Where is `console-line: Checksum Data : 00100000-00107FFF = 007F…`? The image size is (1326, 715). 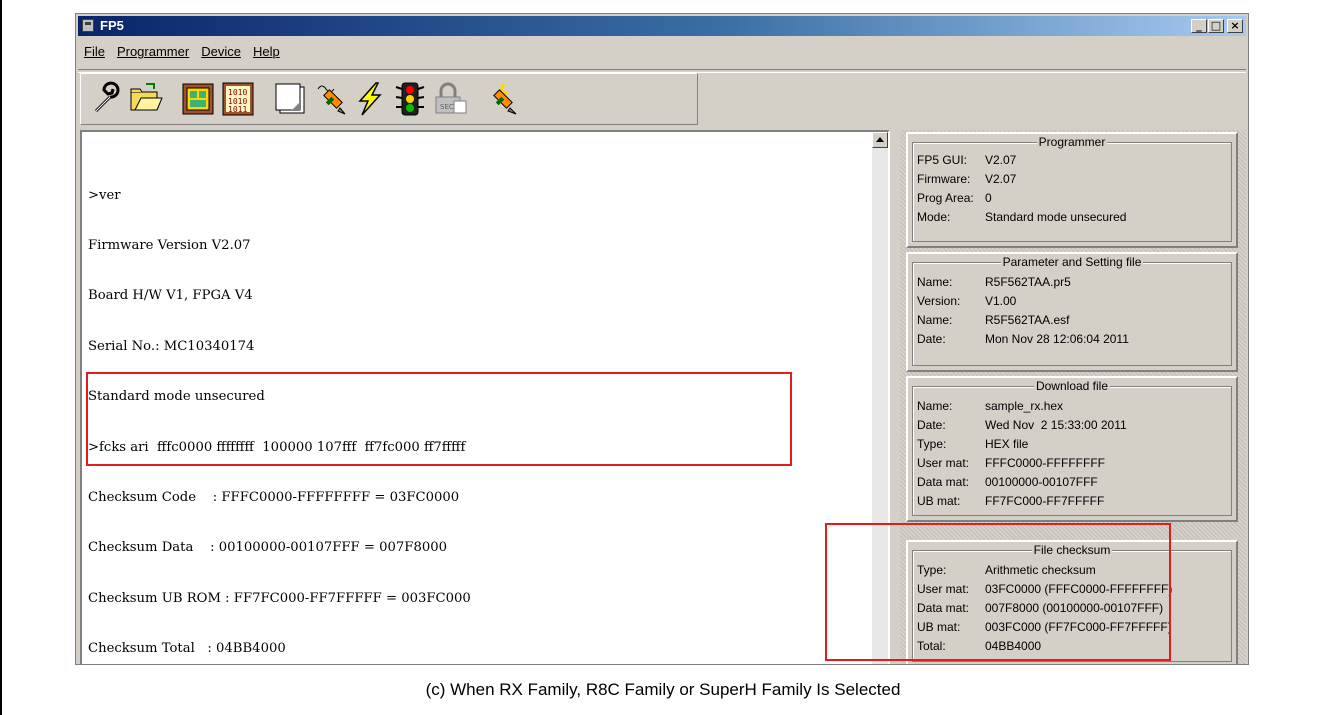
console-line: Checksum Data : 00100000-00107FFF = 007F… is located at coordinates (268, 548).